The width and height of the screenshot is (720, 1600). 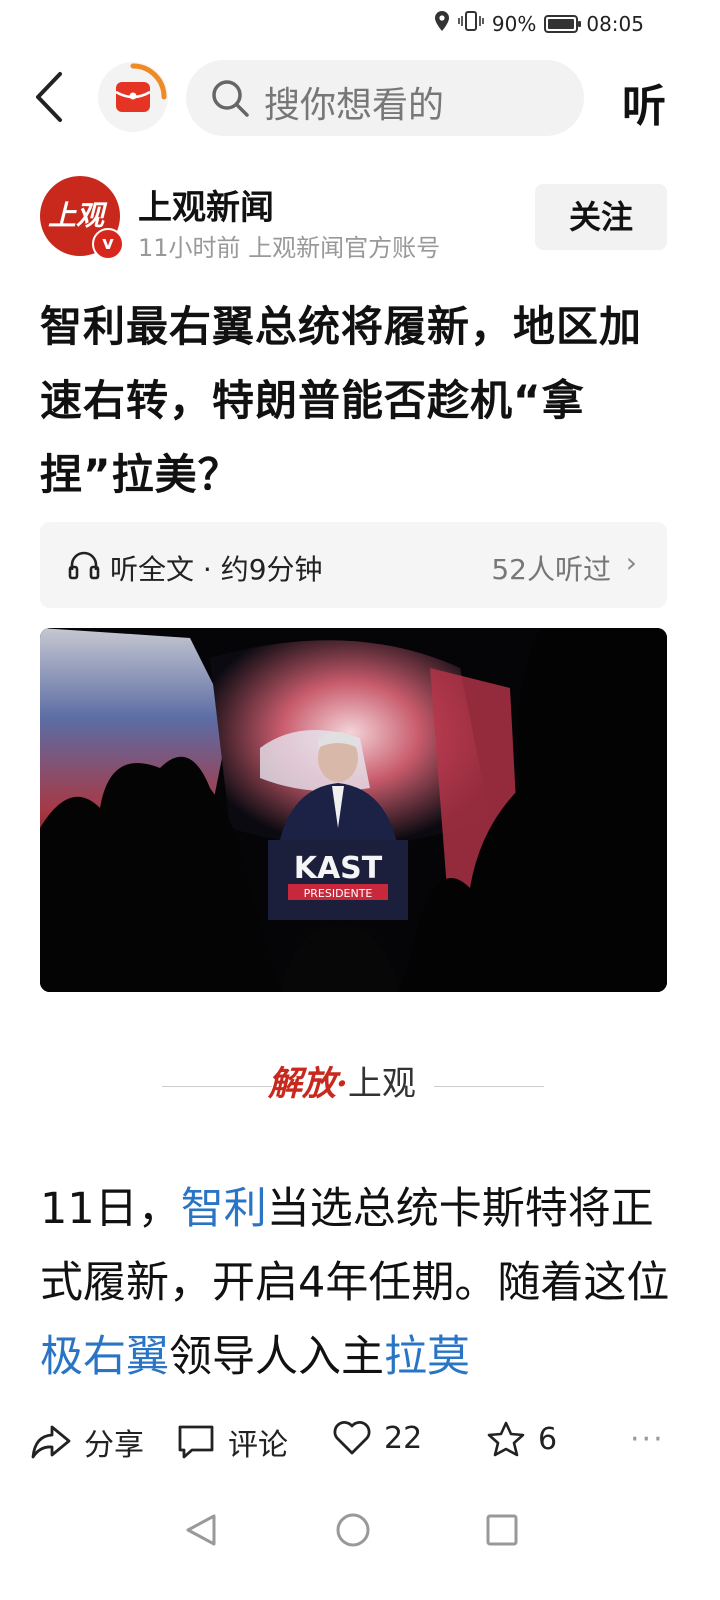 I want to click on article-body: 11日，智利当选总统卡斯特将正式履新，开启4年任期。随着这位极右翼领导人入主拉莫, so click(x=360, y=1283).